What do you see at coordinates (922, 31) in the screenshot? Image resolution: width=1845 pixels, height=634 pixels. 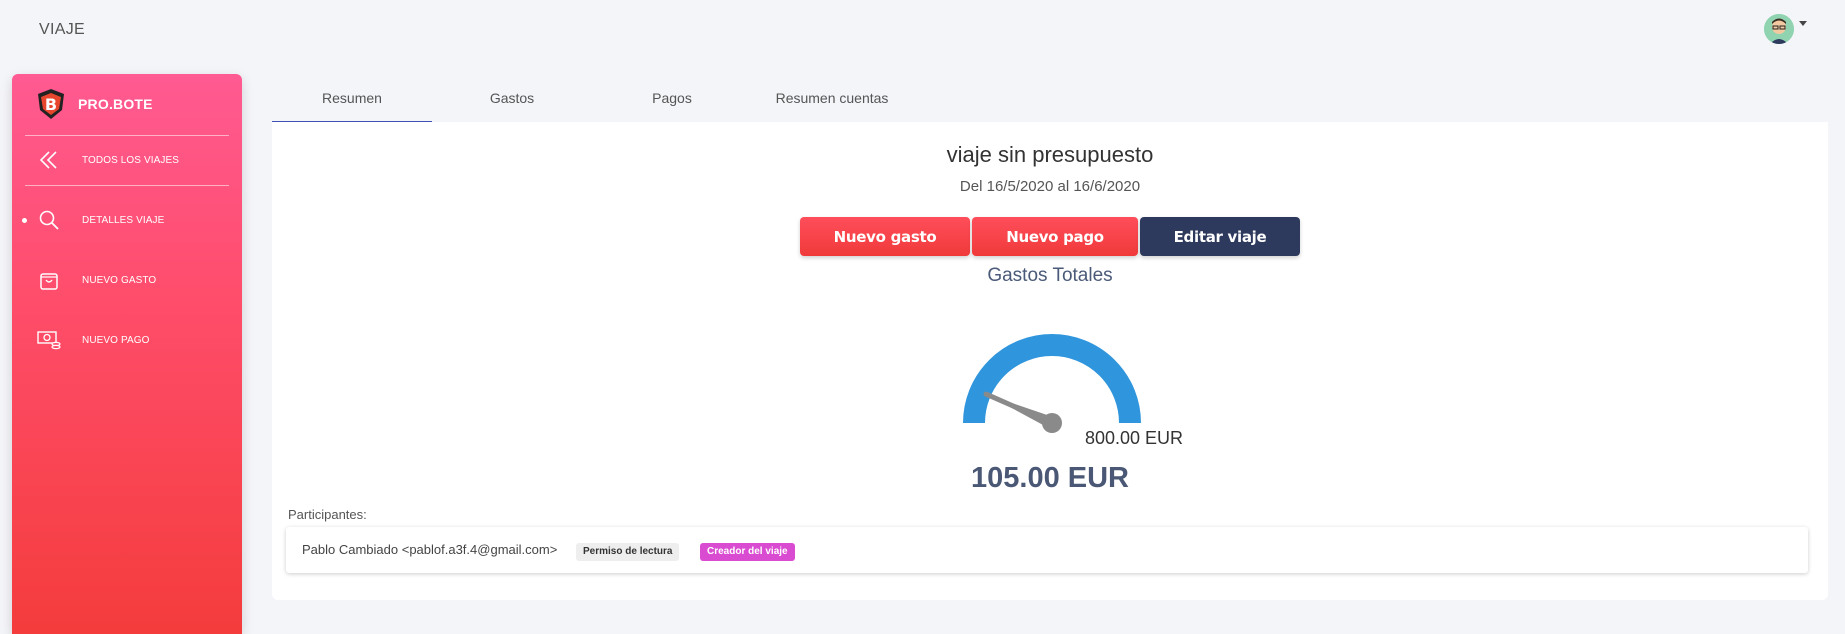 I see `top-bar: VIAJE` at bounding box center [922, 31].